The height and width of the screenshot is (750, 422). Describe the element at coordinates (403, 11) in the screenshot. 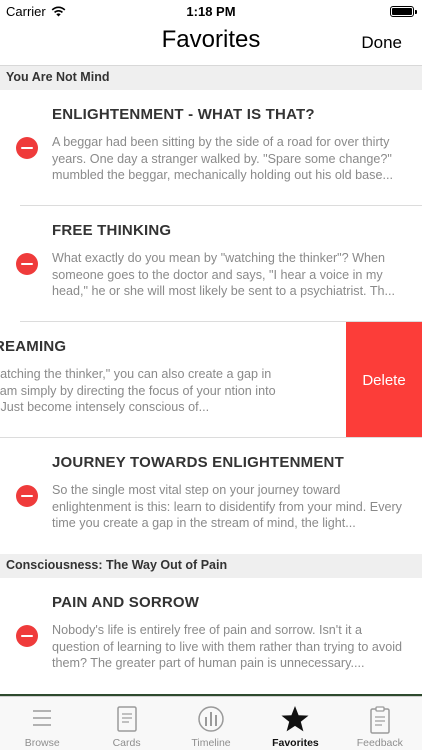

I see `battery-icon` at that location.